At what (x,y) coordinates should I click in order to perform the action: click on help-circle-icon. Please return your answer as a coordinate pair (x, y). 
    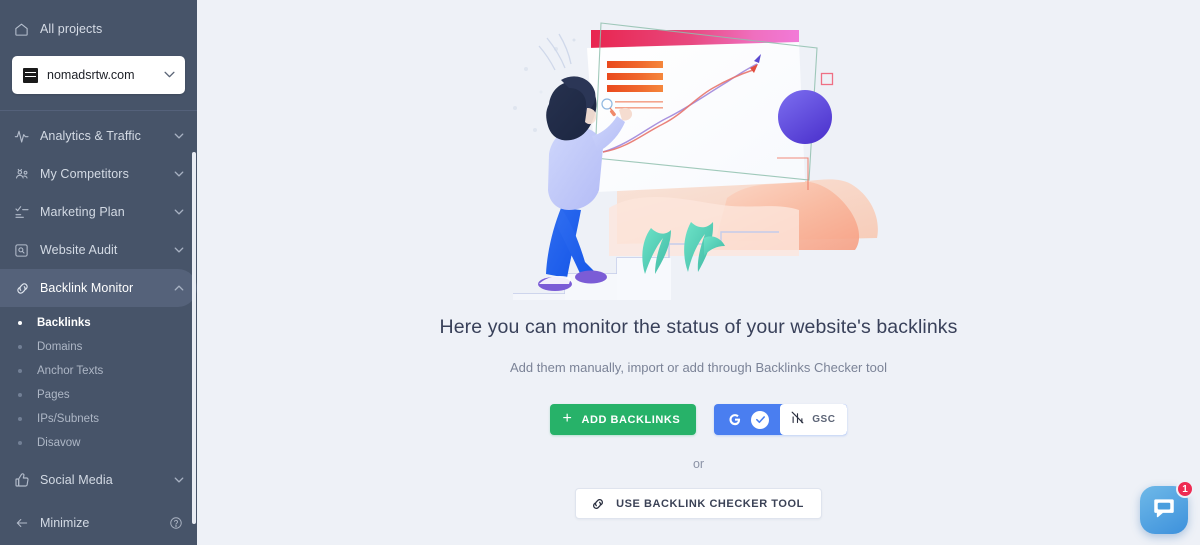
    Looking at the image, I should click on (176, 523).